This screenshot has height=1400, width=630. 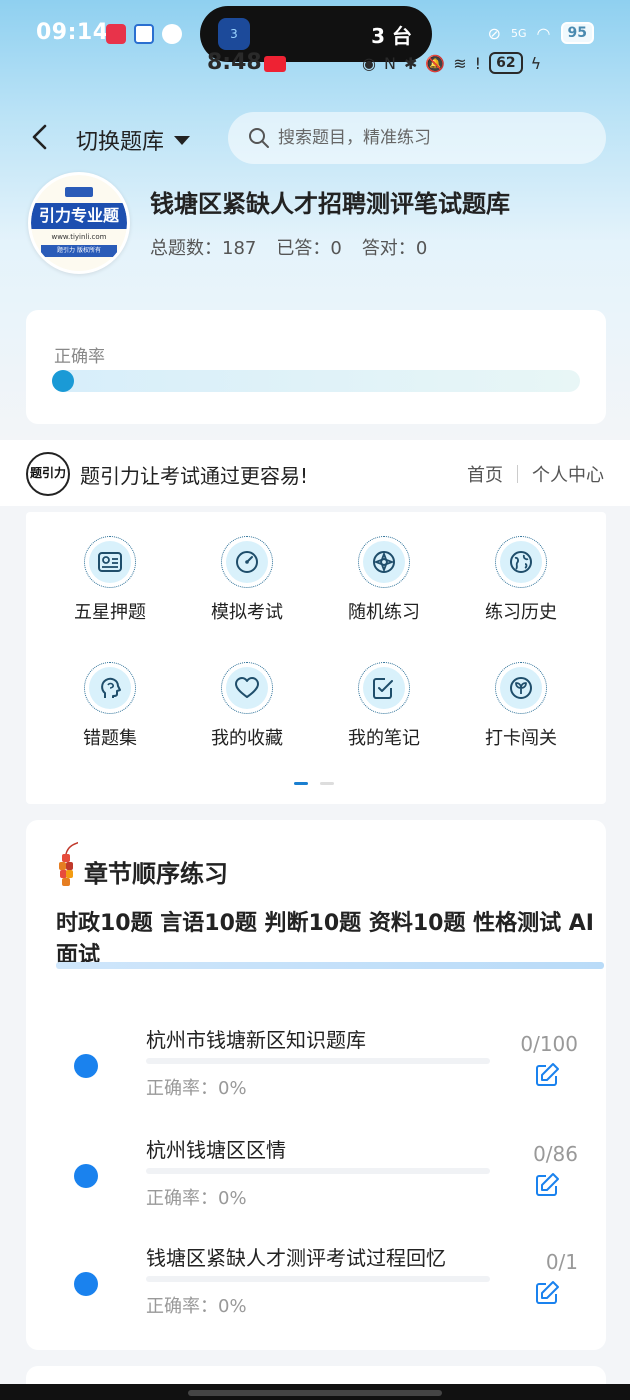 I want to click on chapter-name: 钱塘区紧缺人才测评考试过程回忆, so click(x=296, y=1258).